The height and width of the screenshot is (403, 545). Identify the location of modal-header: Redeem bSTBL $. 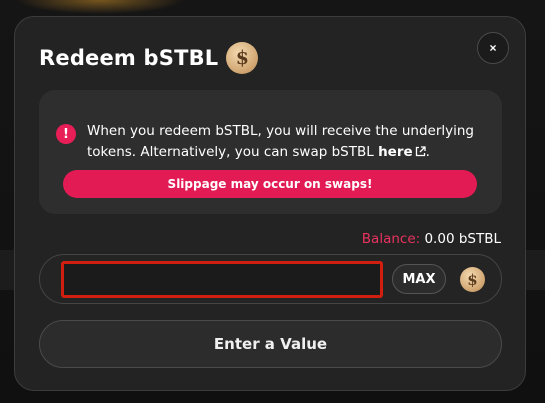
(149, 58).